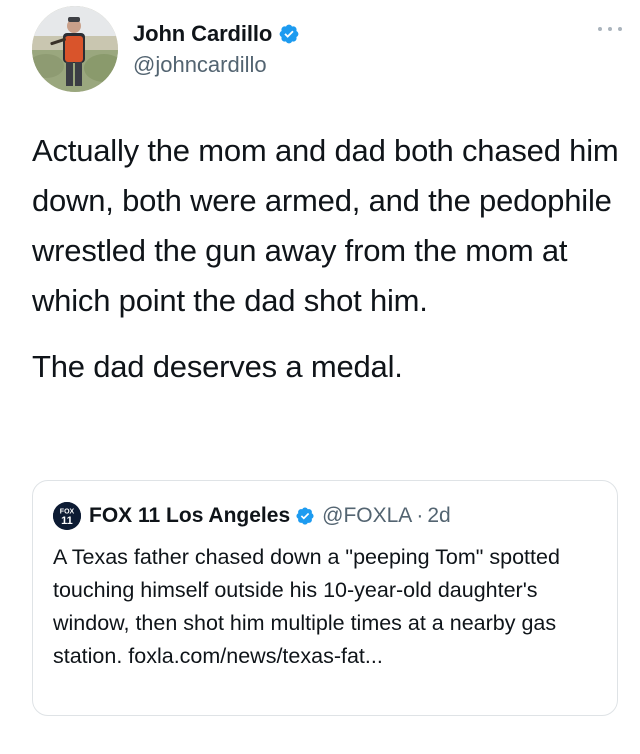 This screenshot has height=754, width=640. What do you see at coordinates (367, 516) in the screenshot?
I see `quoted-handle: @FOXLA` at bounding box center [367, 516].